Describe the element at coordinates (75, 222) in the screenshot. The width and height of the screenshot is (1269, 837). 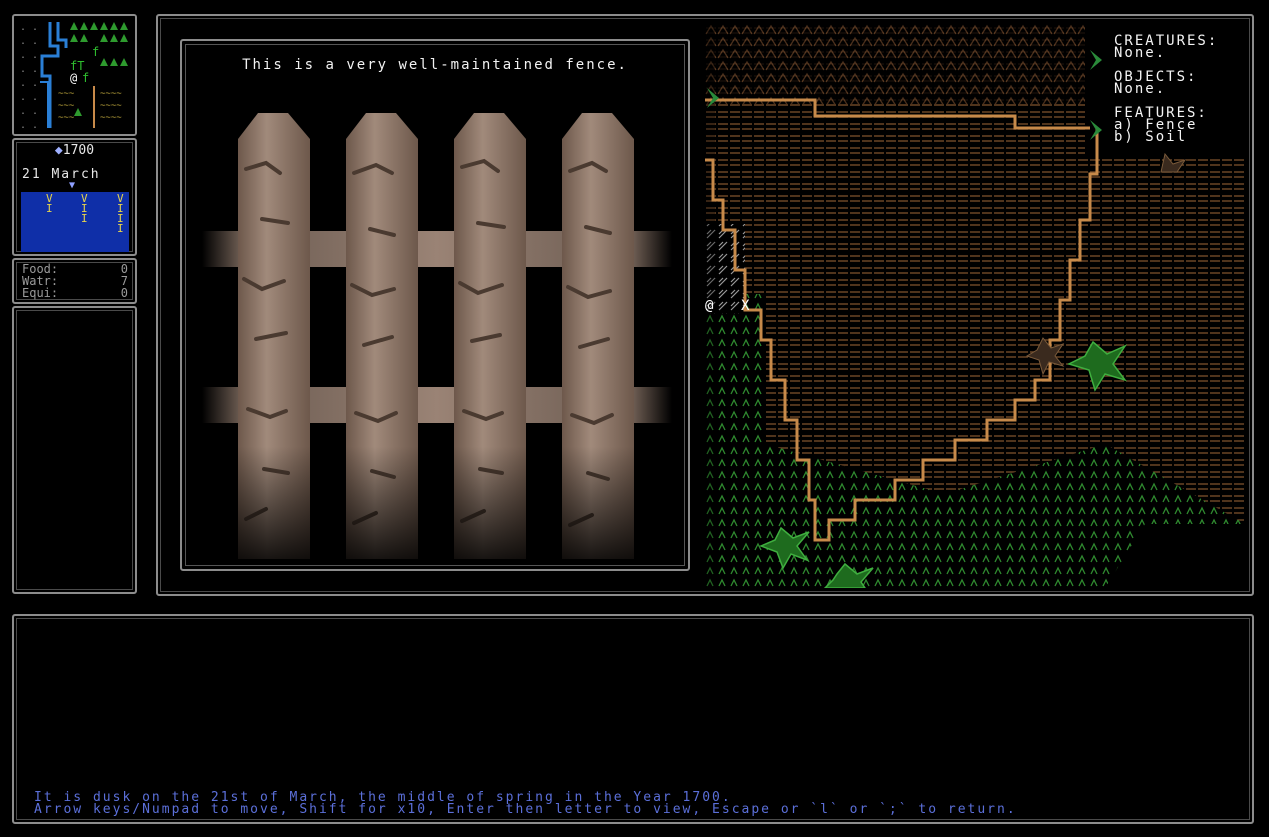
I see `season-bar: V I V I I V I I I` at that location.